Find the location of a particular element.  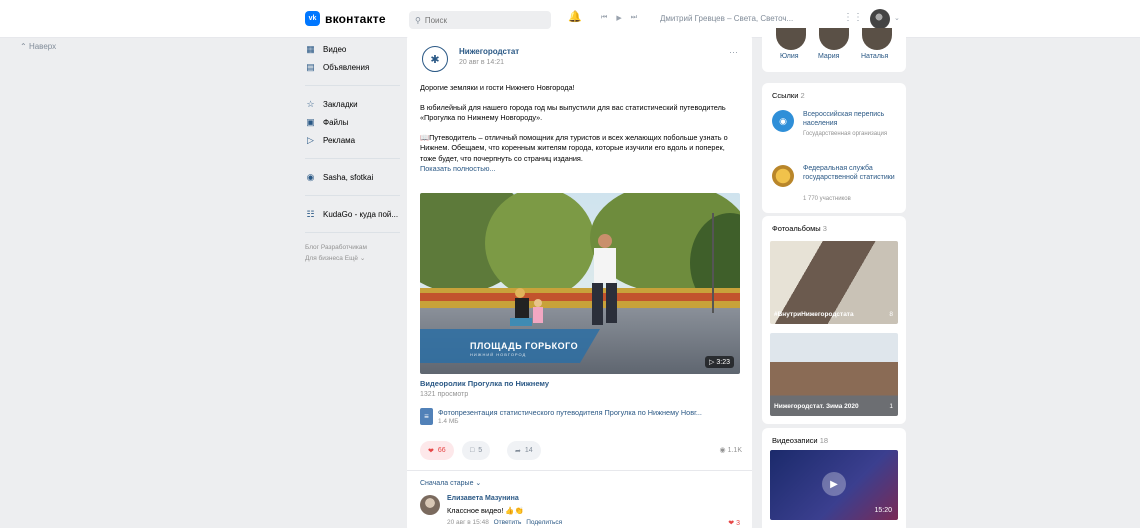

link-title: Всероссийская перепись населения is located at coordinates (851, 119).